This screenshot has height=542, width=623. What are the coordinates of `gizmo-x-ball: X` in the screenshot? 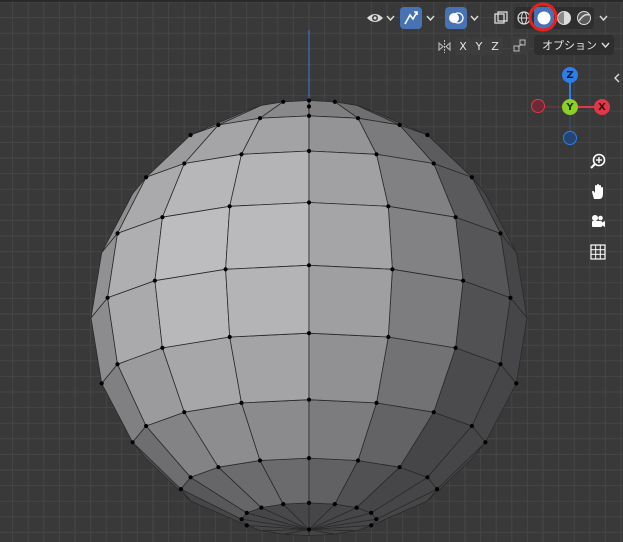 It's located at (602, 107).